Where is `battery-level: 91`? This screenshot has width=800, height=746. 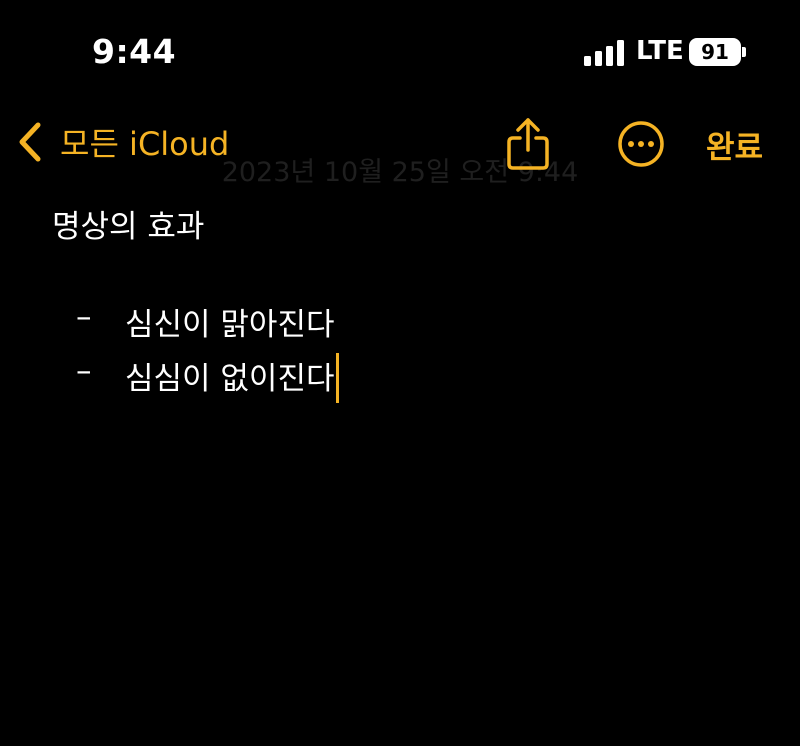
battery-level: 91 is located at coordinates (715, 52).